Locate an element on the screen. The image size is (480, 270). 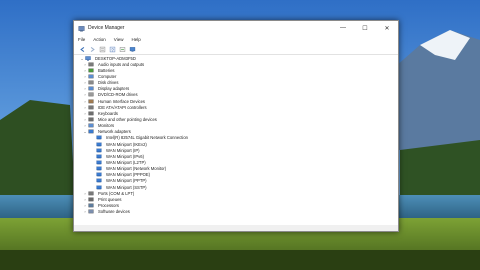
forward-icon is located at coordinates (92, 49).